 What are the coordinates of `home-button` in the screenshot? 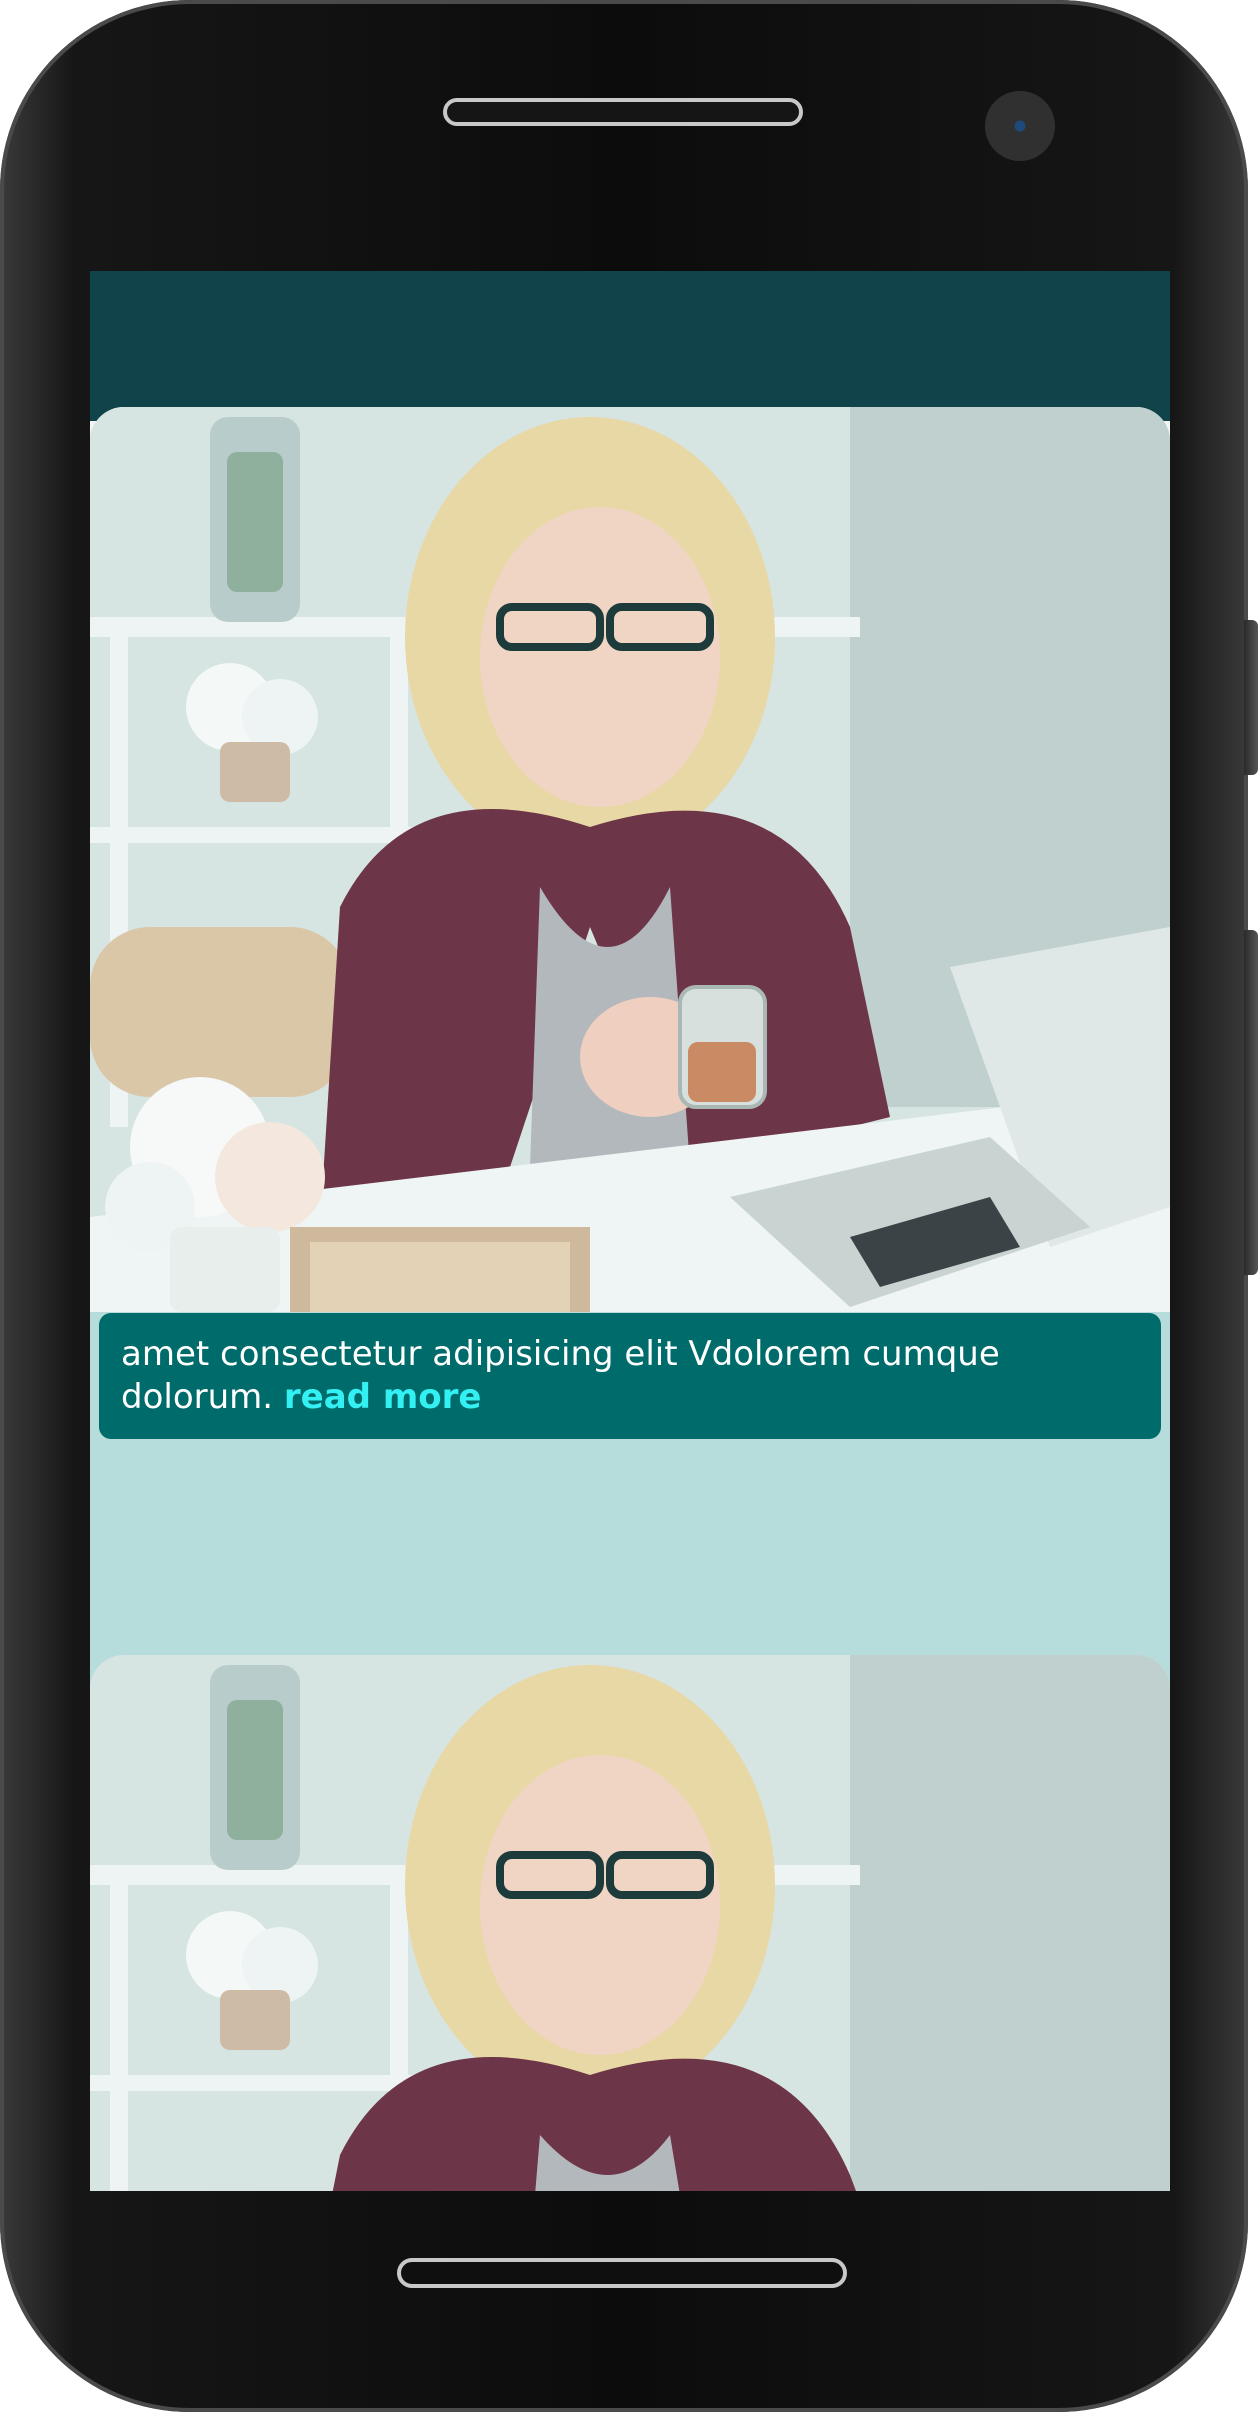 It's located at (622, 2273).